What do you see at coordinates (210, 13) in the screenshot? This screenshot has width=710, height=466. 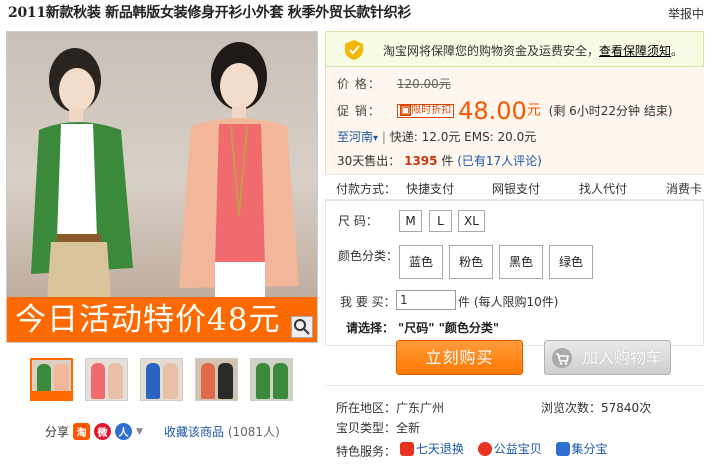 I see `product-title: 2011新款秋装 新品韩版女装修身开衫小外套 秋季外贸长款针织衫` at bounding box center [210, 13].